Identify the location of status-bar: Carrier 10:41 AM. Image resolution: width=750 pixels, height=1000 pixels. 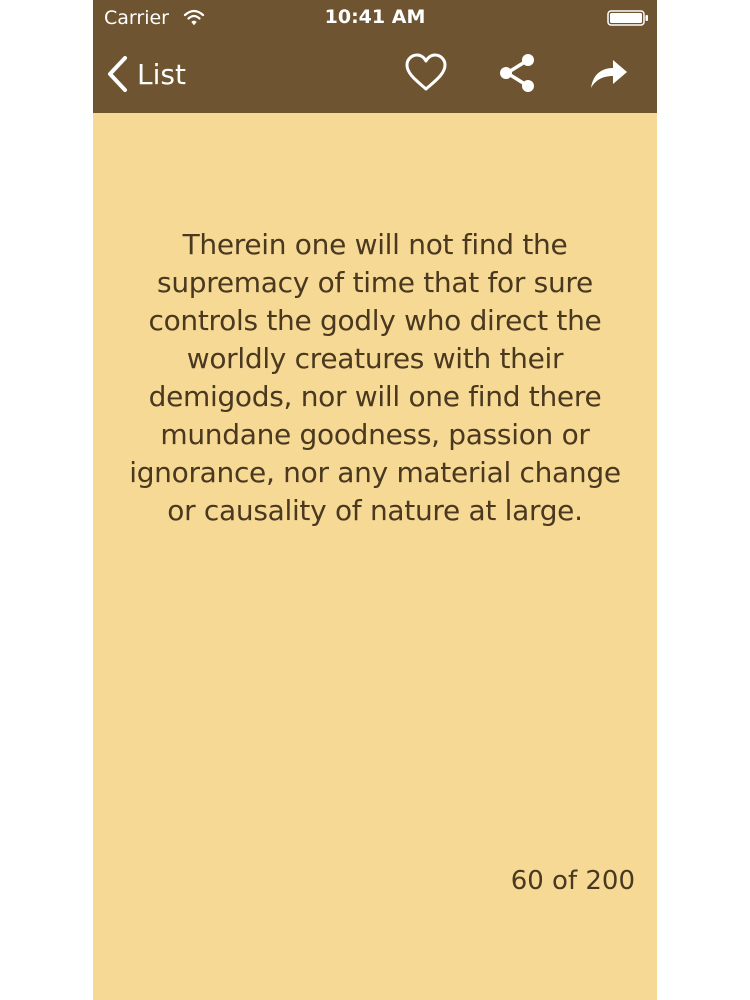
(375, 18).